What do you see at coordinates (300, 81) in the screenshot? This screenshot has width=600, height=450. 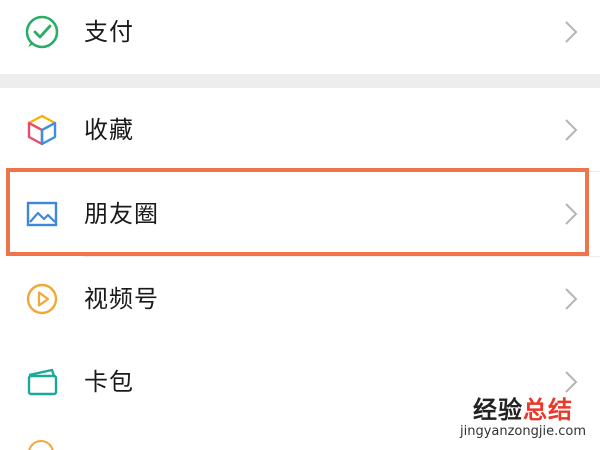 I see `section-gap` at bounding box center [300, 81].